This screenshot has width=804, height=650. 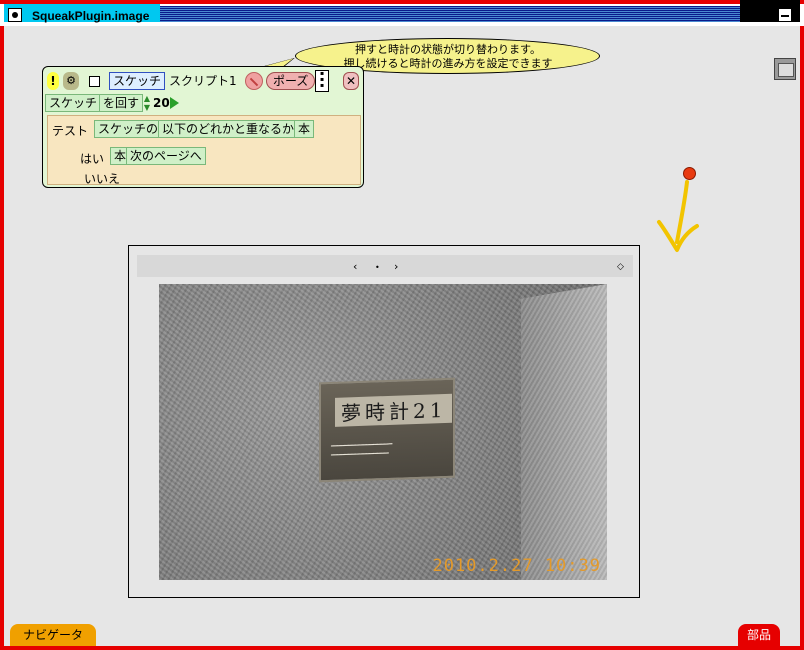 What do you see at coordinates (53, 81) in the screenshot?
I see `run-once-button: !` at bounding box center [53, 81].